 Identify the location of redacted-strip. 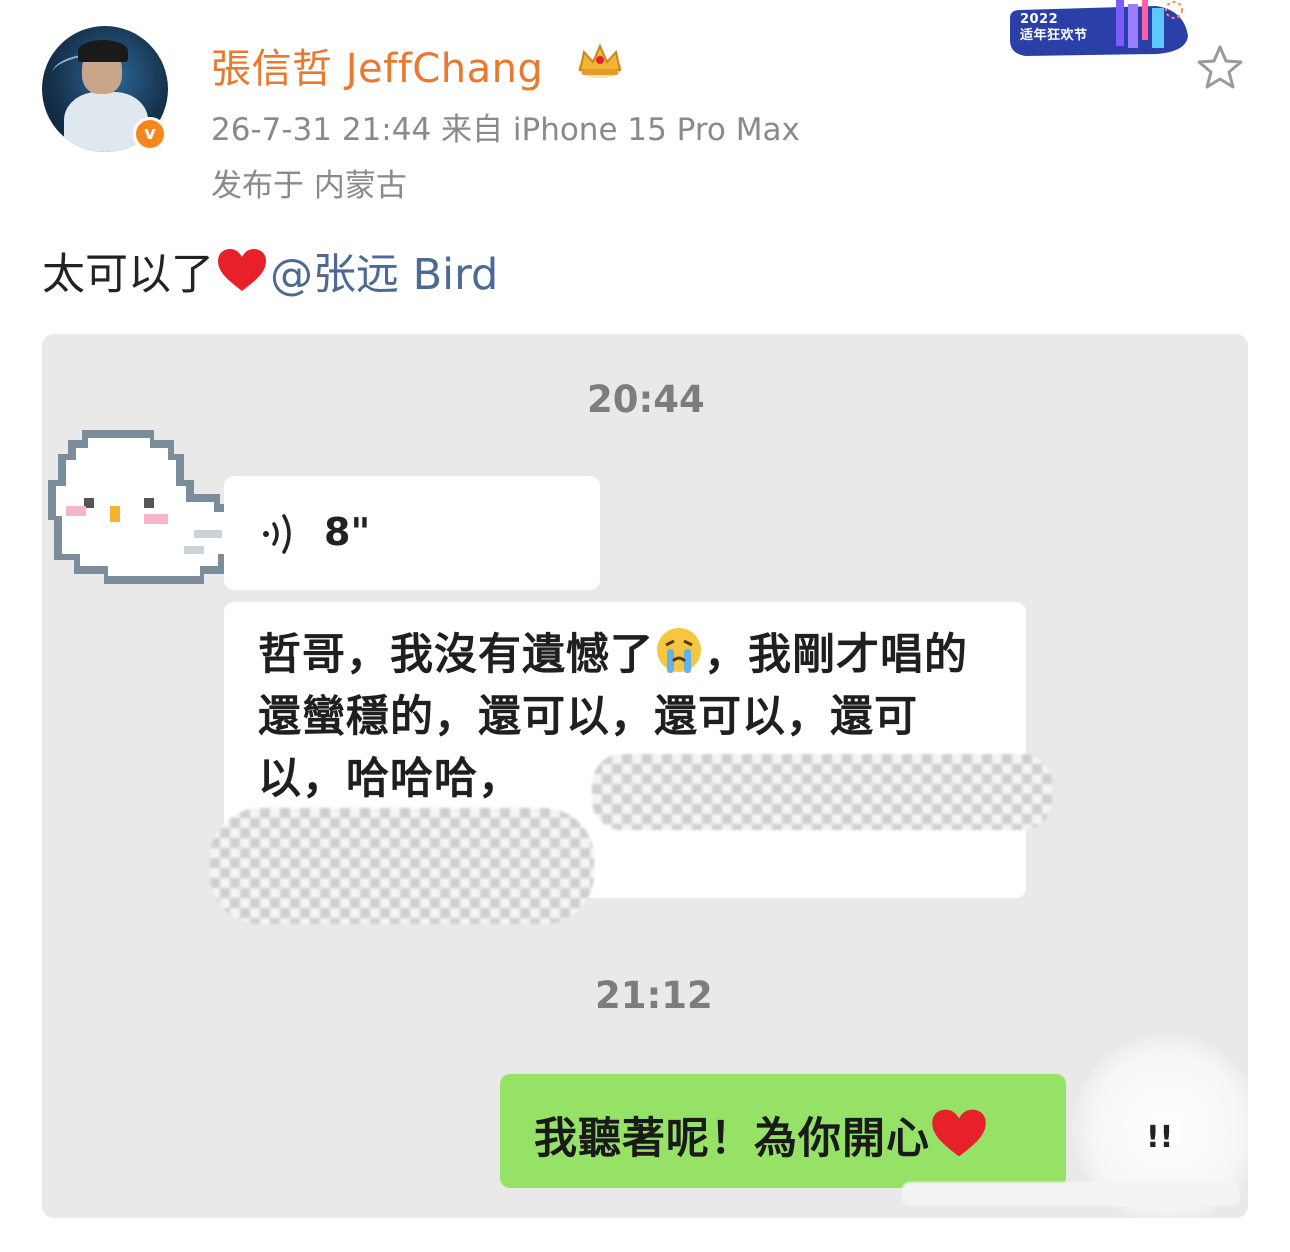
(1071, 1194).